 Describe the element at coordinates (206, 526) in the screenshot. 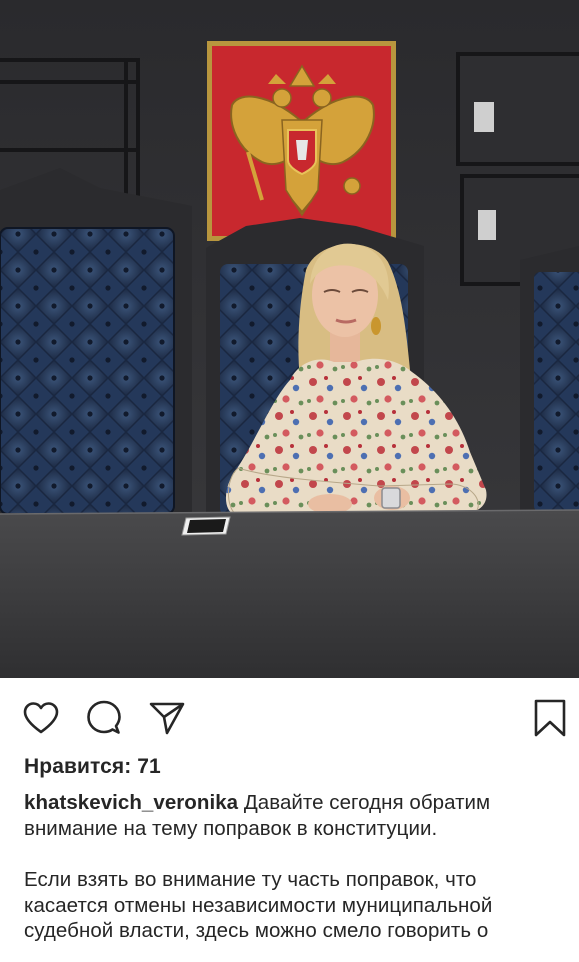

I see `phone-on-table` at that location.